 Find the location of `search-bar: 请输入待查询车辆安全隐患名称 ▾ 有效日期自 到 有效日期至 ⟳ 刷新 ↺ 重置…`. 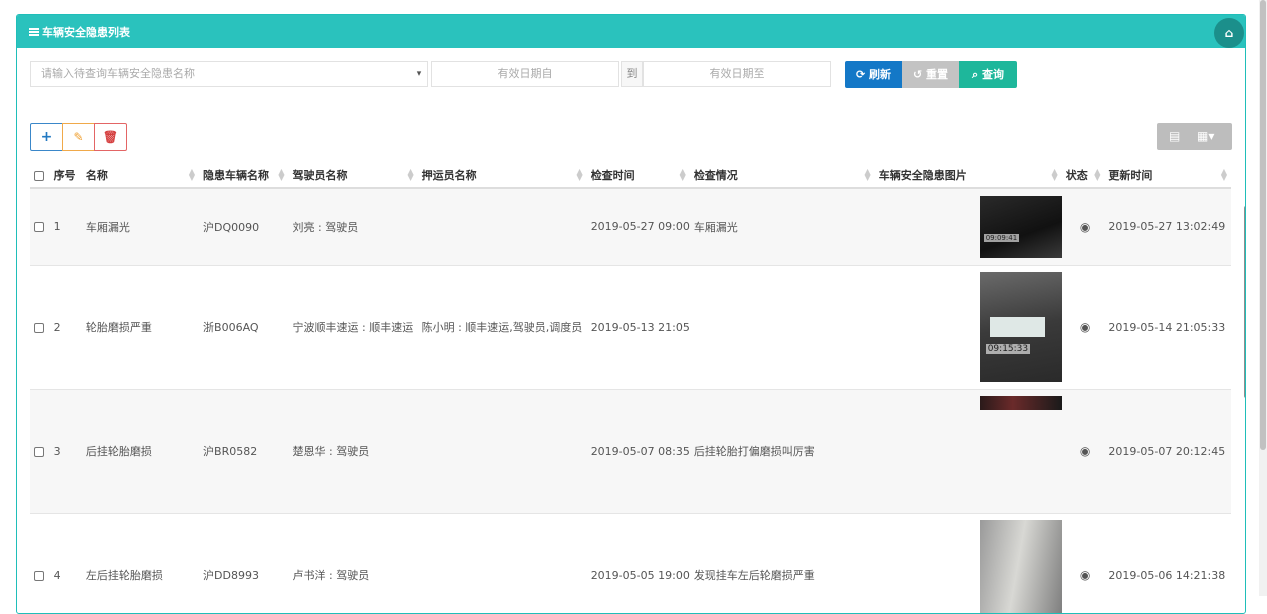

search-bar: 请输入待查询车辆安全隐患名称 ▾ 有效日期自 到 有效日期至 ⟳ 刷新 ↺ 重置… is located at coordinates (530, 74).